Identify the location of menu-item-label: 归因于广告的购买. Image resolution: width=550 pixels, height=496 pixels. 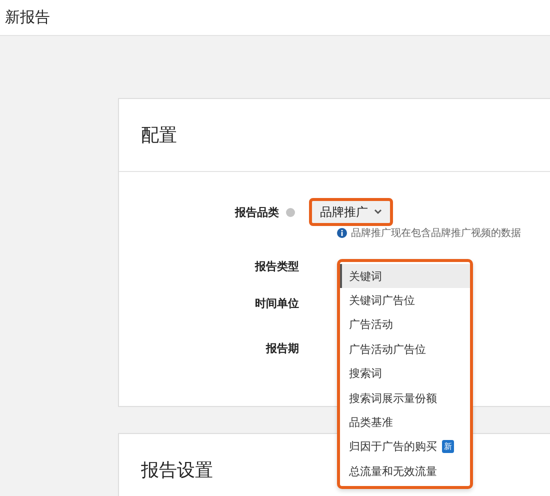
(393, 446).